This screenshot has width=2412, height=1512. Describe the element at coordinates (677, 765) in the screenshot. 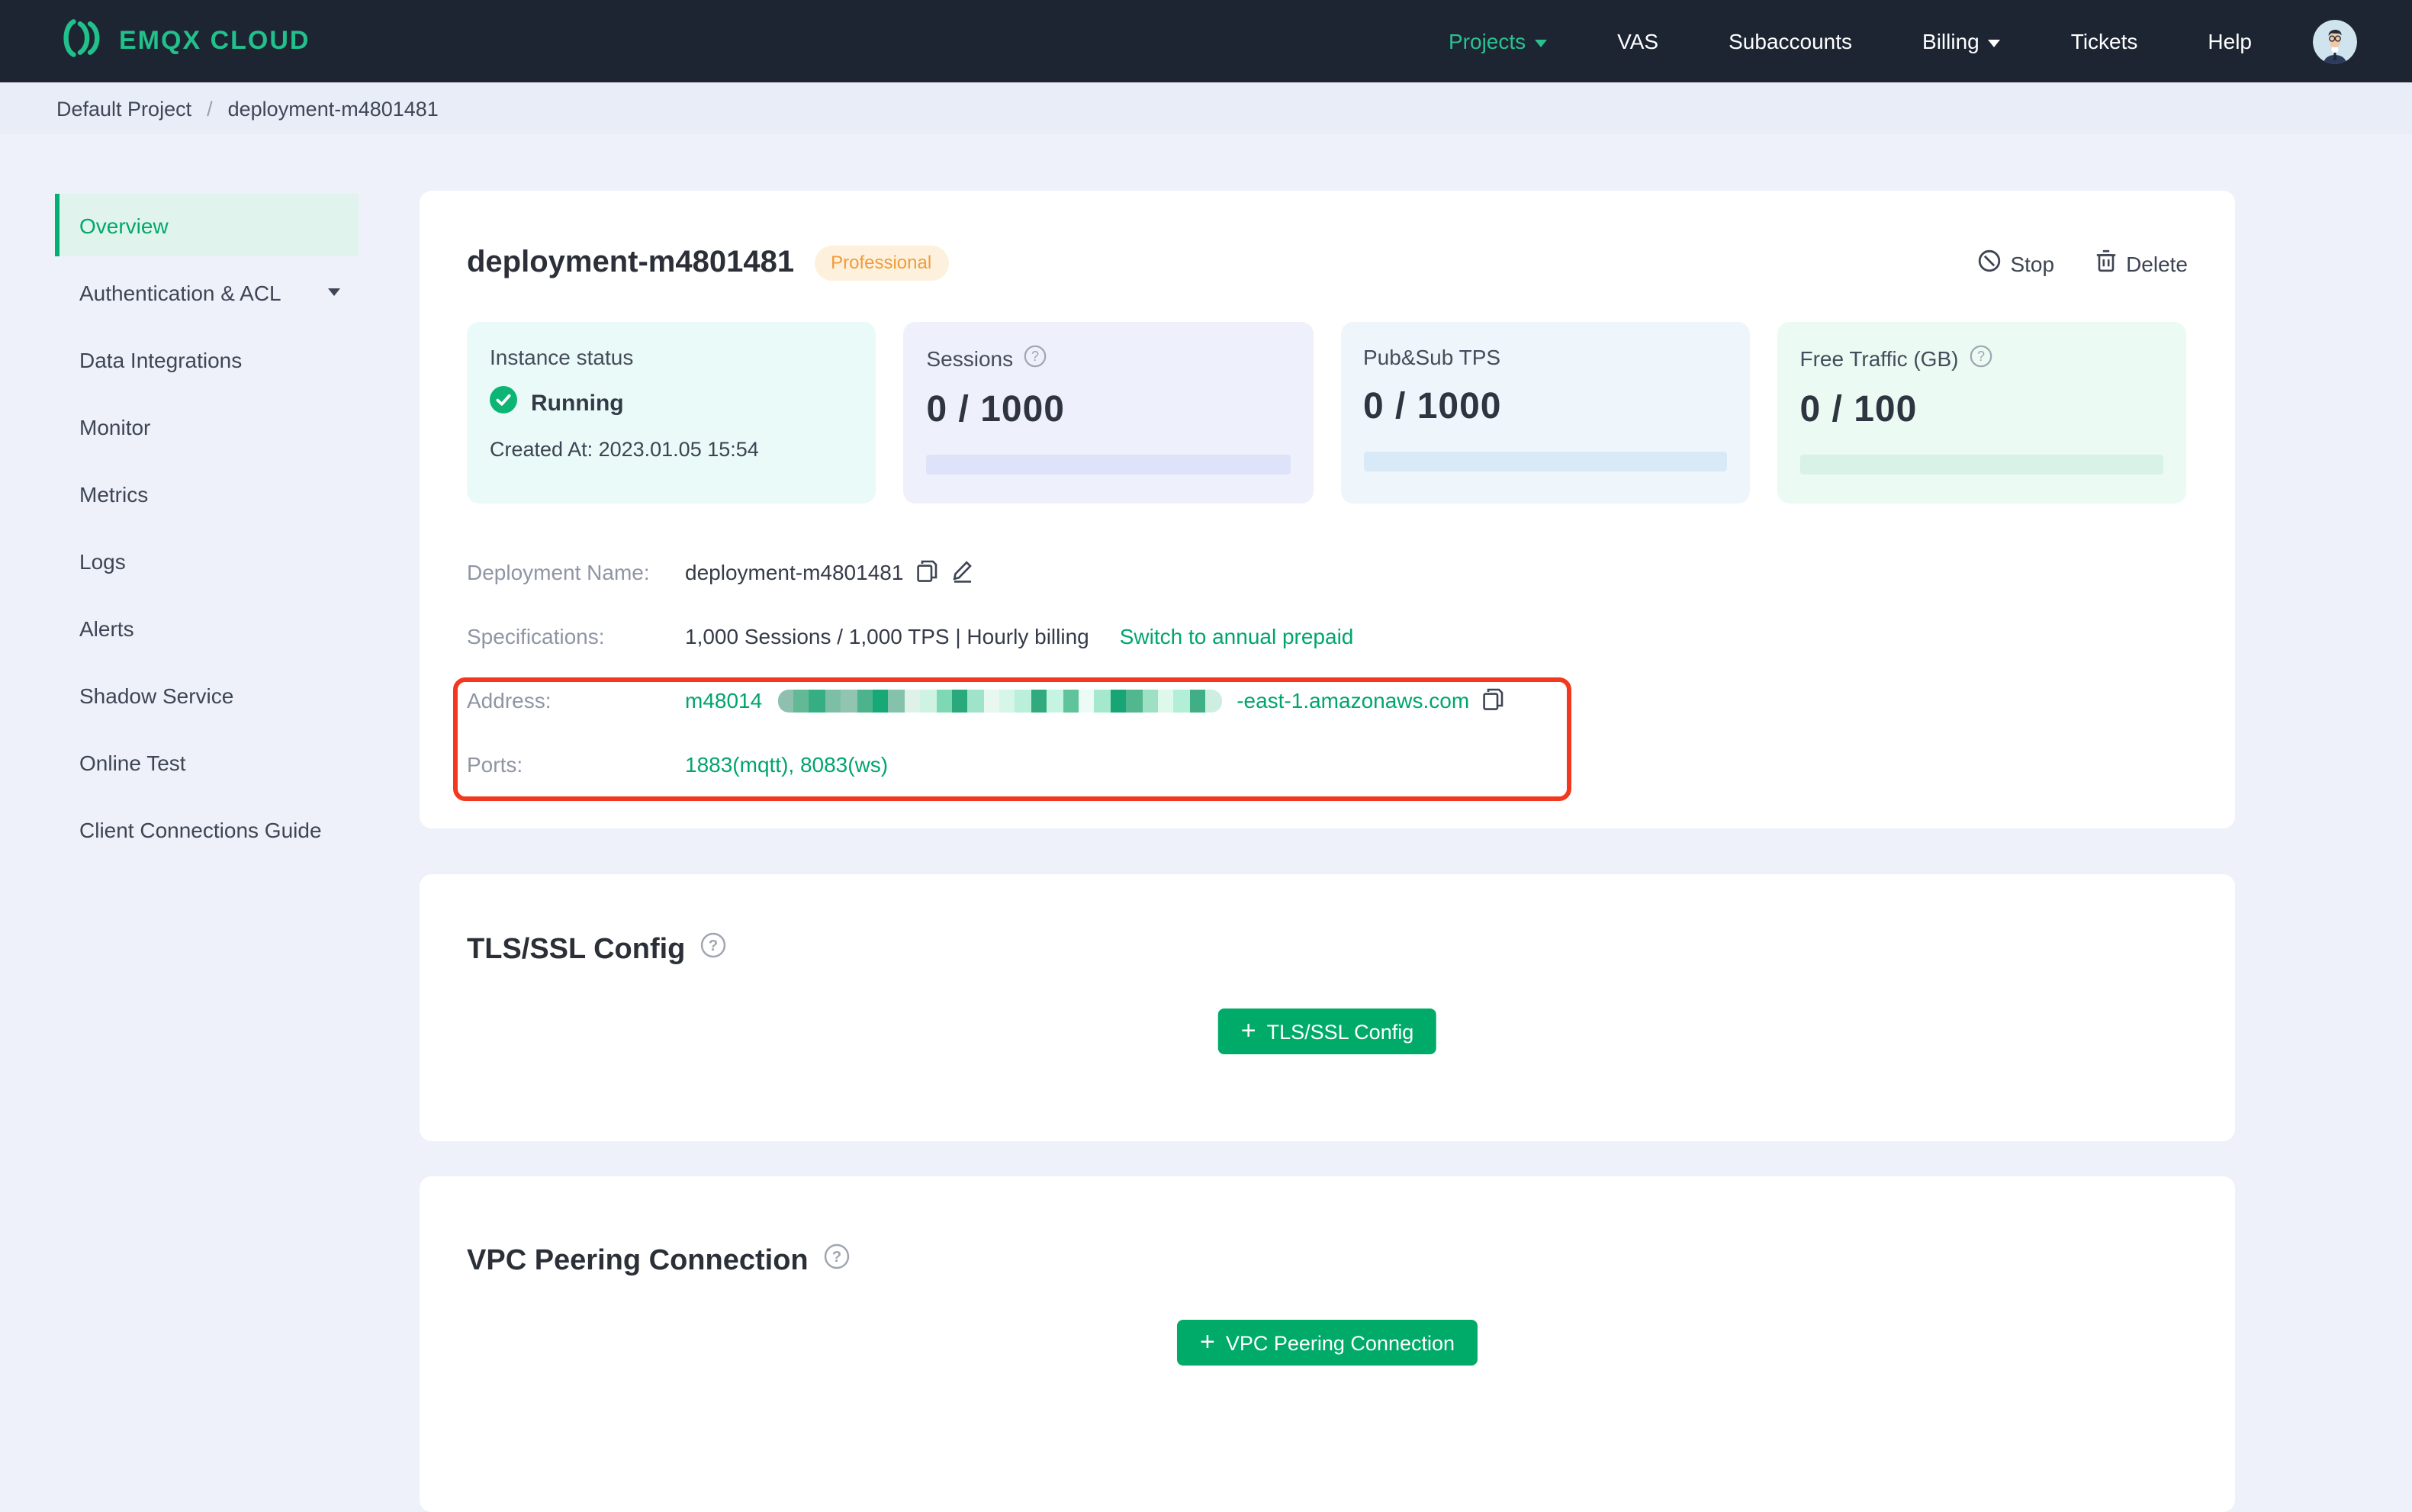

I see `ports-row: Ports: 1883(mqtt), 8083(ws)` at that location.